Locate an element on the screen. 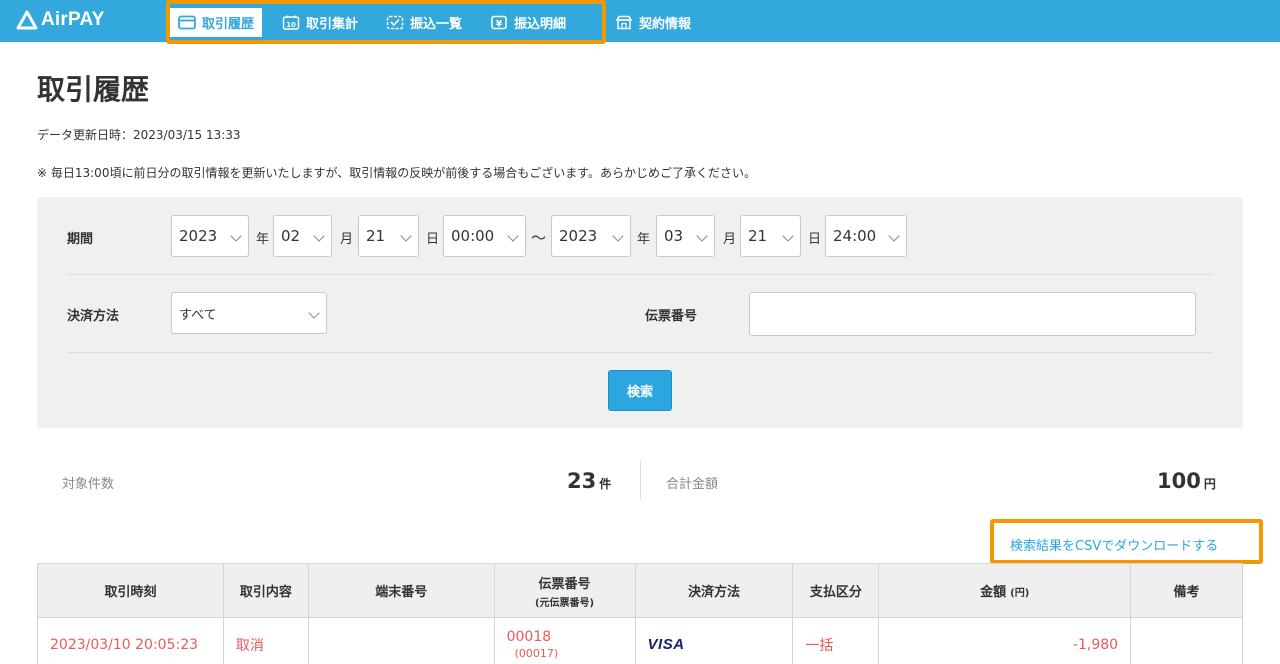 This screenshot has height=664, width=1280. slip-number-input is located at coordinates (972, 314).